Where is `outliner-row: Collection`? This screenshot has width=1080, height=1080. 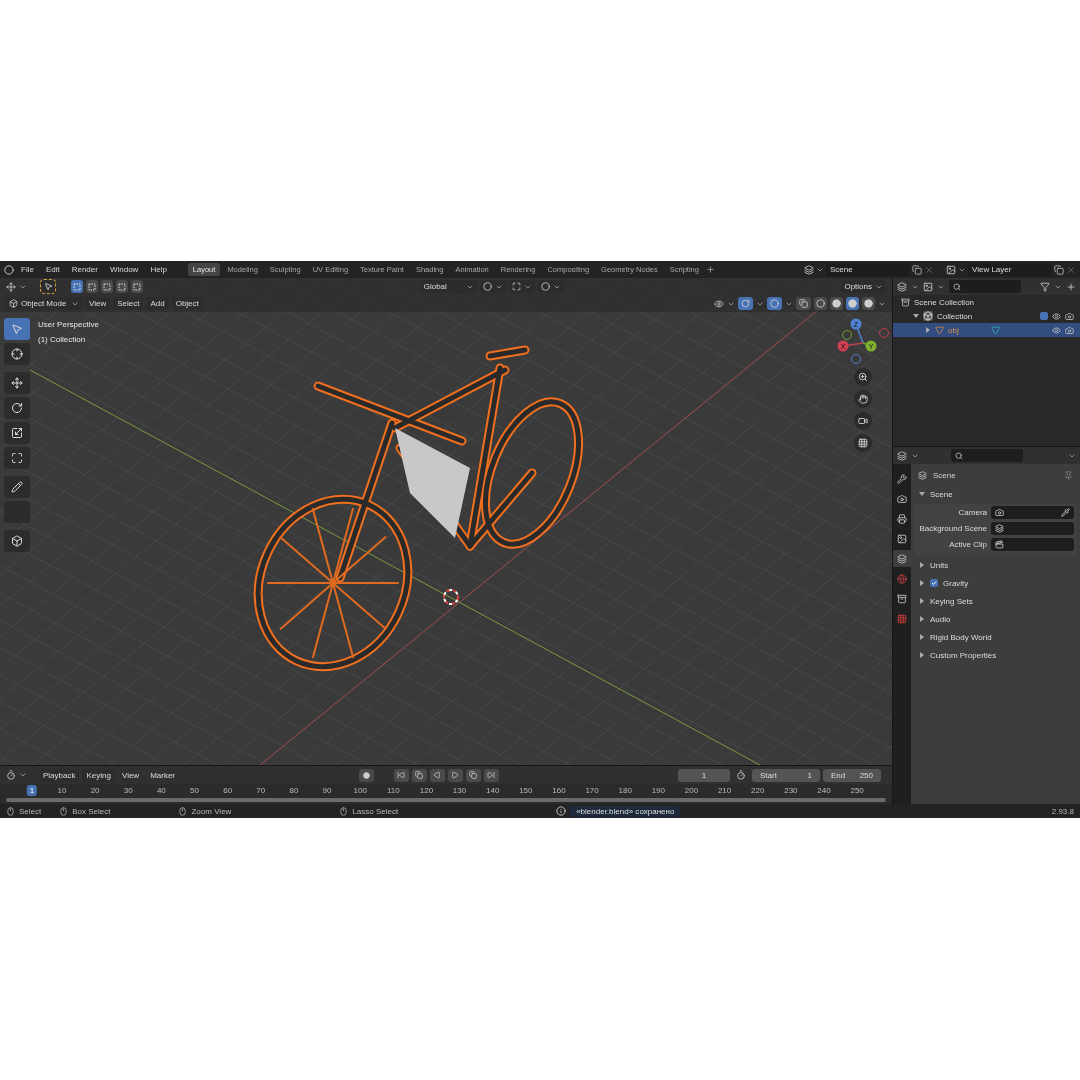 outliner-row: Collection is located at coordinates (986, 316).